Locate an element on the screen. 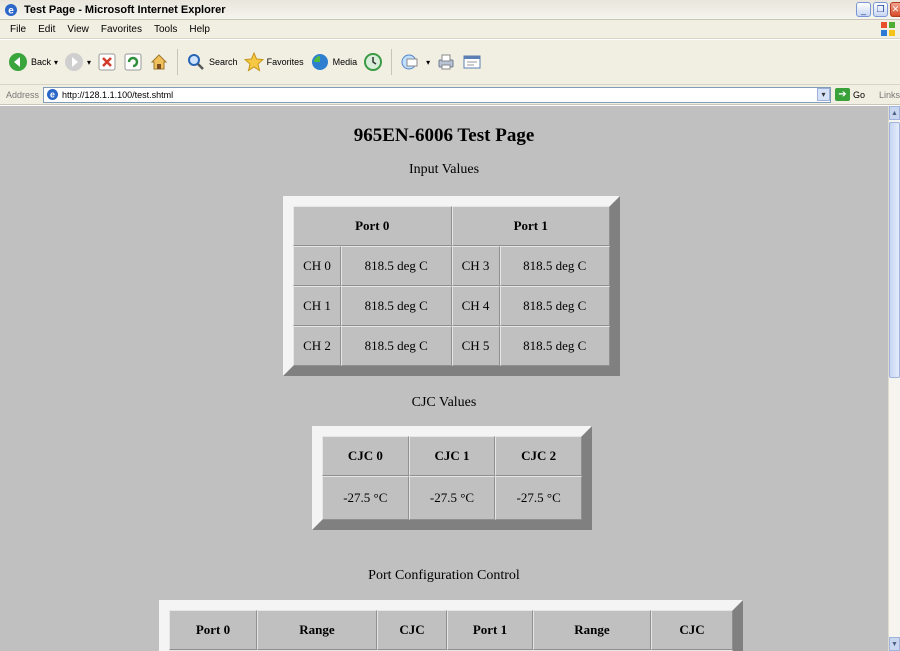 Image resolution: width=900 pixels, height=651 pixels. menu-view: View is located at coordinates (78, 29).